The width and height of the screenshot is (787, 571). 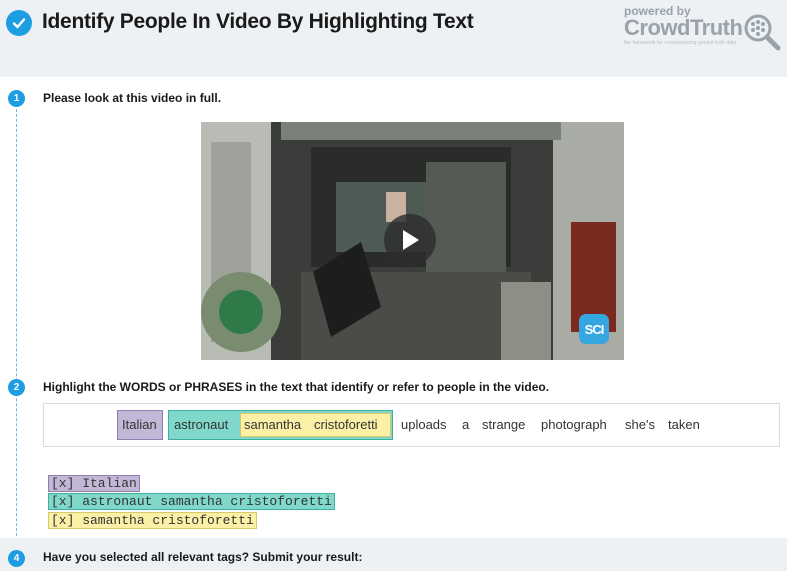 I want to click on selected-tag: [x] astronaut samantha cristoforetti, so click(x=191, y=501).